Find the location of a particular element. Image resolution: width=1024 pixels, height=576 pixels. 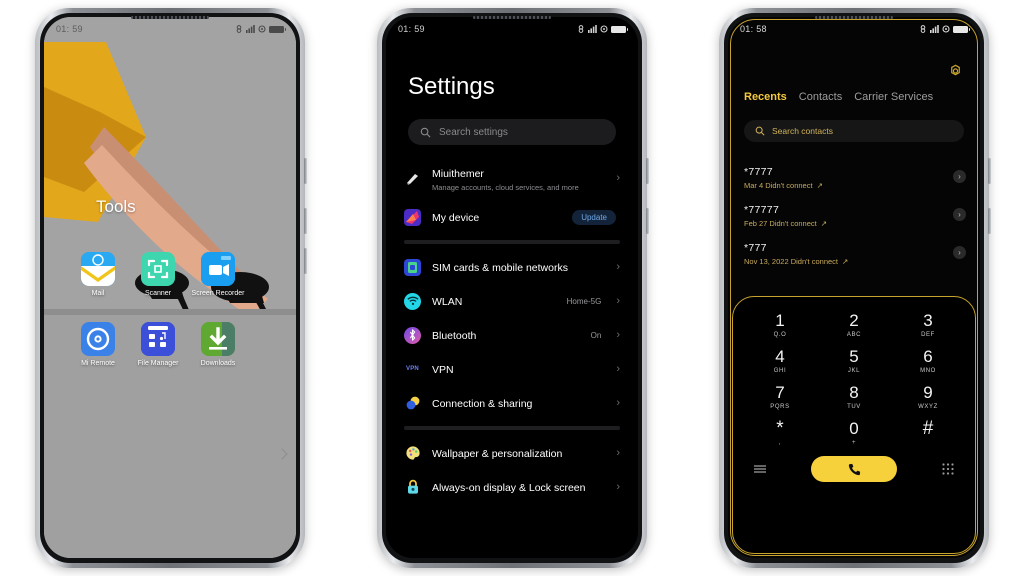

folder-label: Tools is located at coordinates (116, 206).